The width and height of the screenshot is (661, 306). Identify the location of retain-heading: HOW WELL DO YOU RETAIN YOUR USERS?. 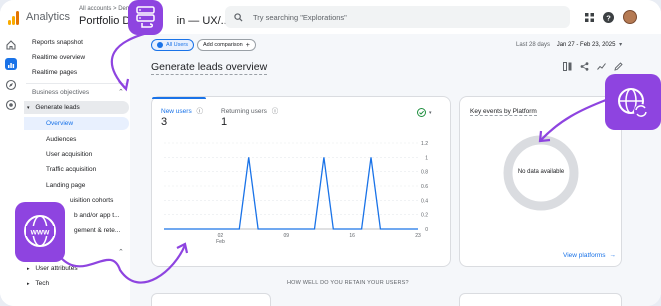
(348, 283).